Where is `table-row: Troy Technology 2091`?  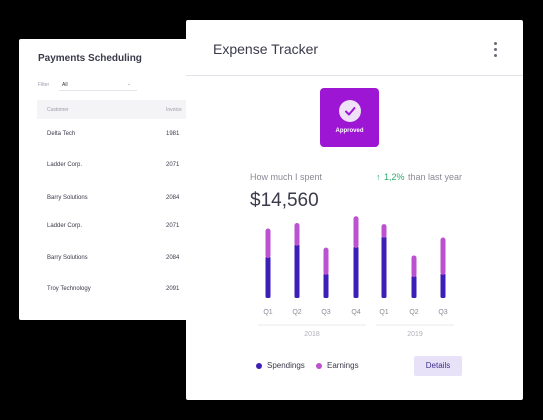
table-row: Troy Technology 2091 is located at coordinates (116, 291).